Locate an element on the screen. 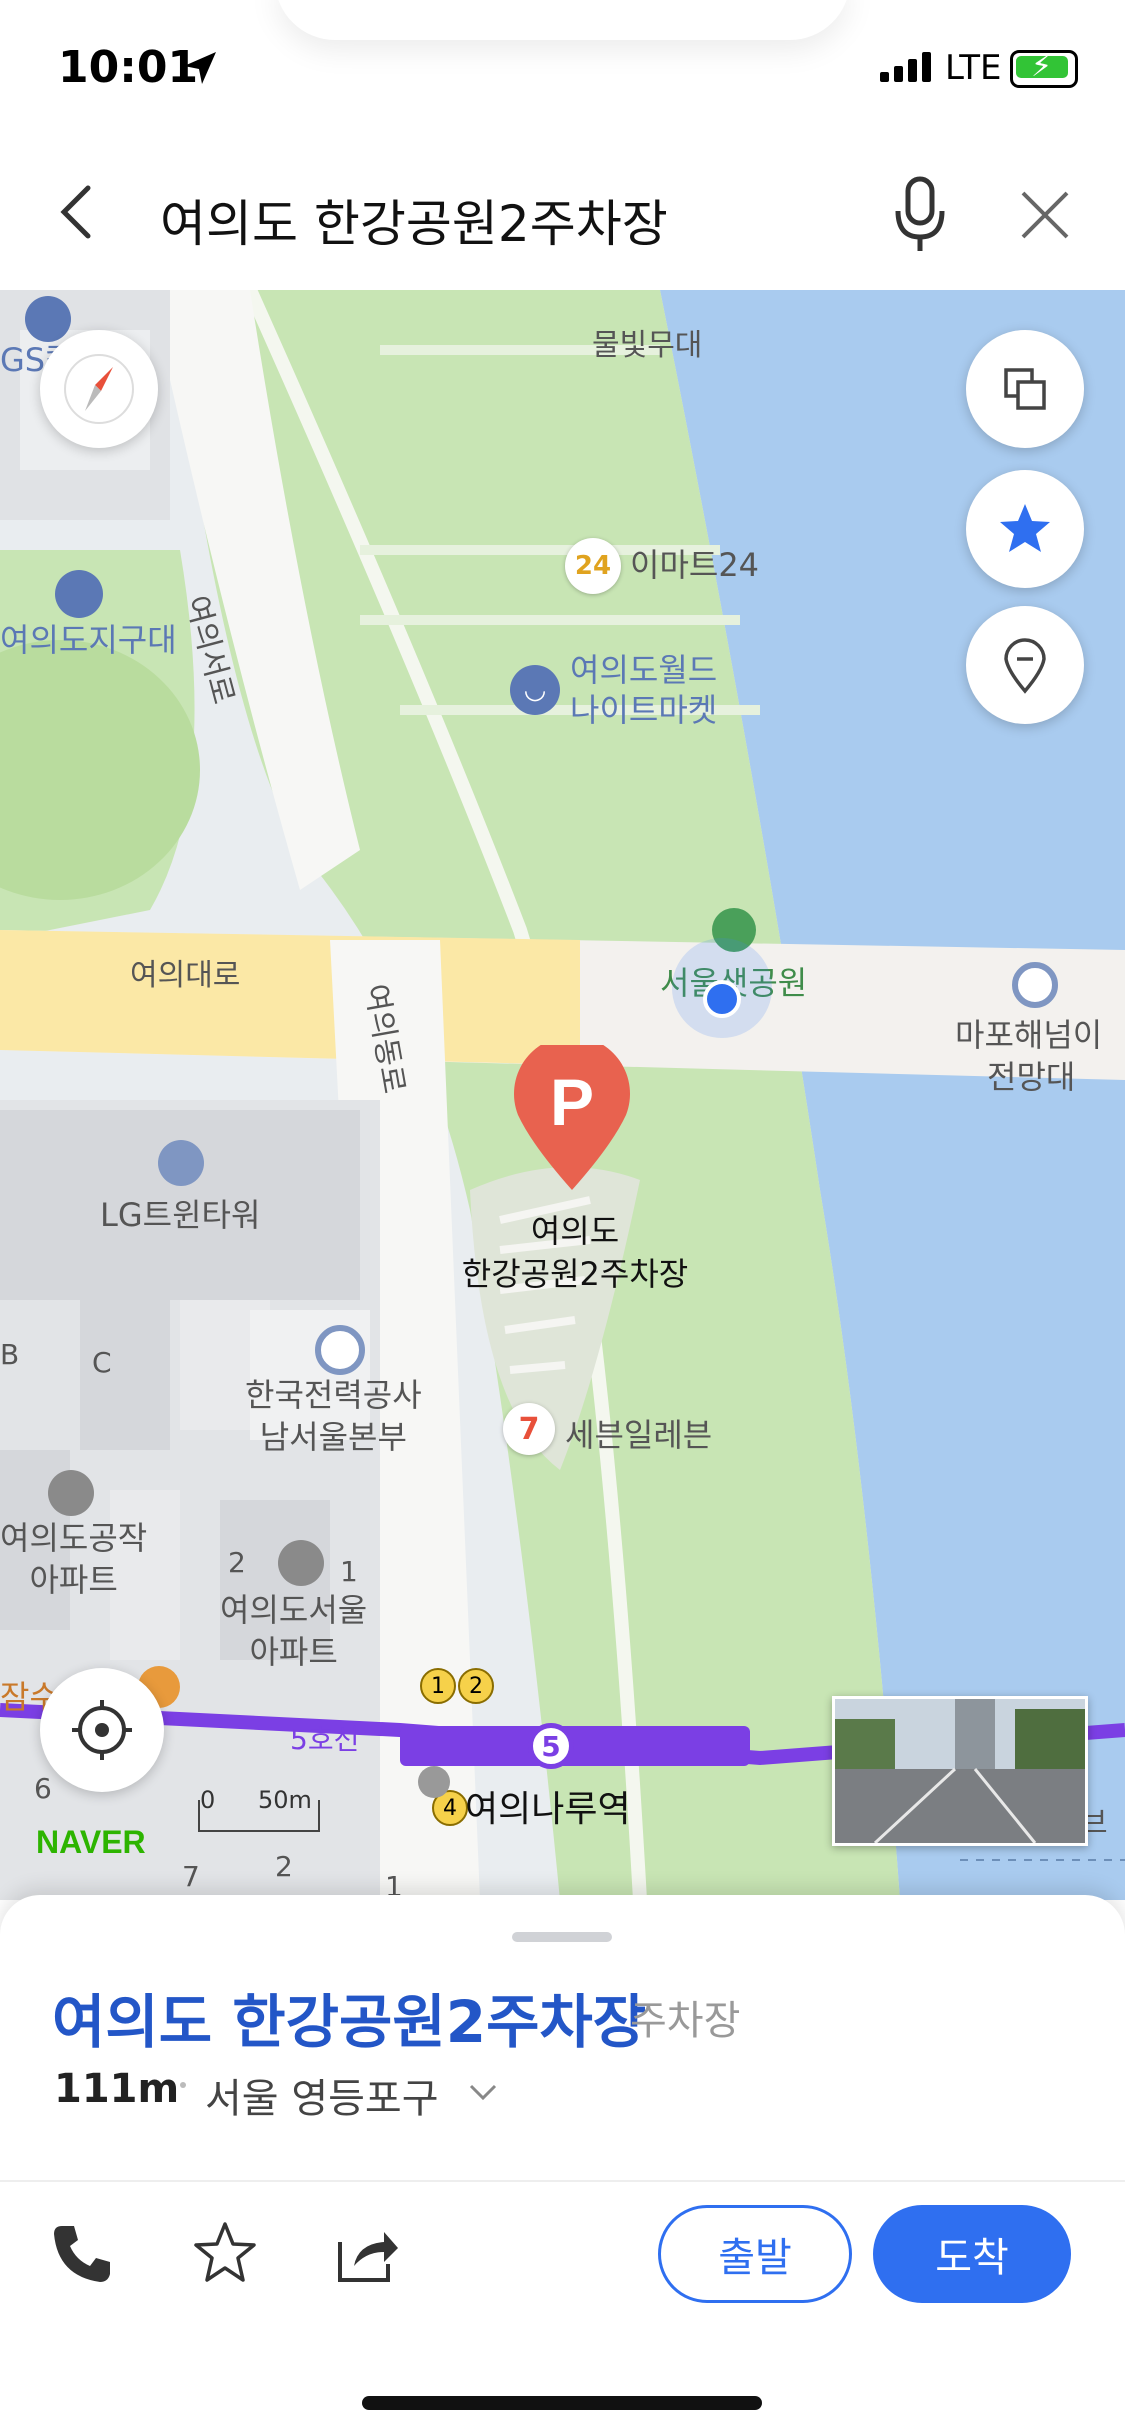  location-arrow-icon is located at coordinates (200, 68).